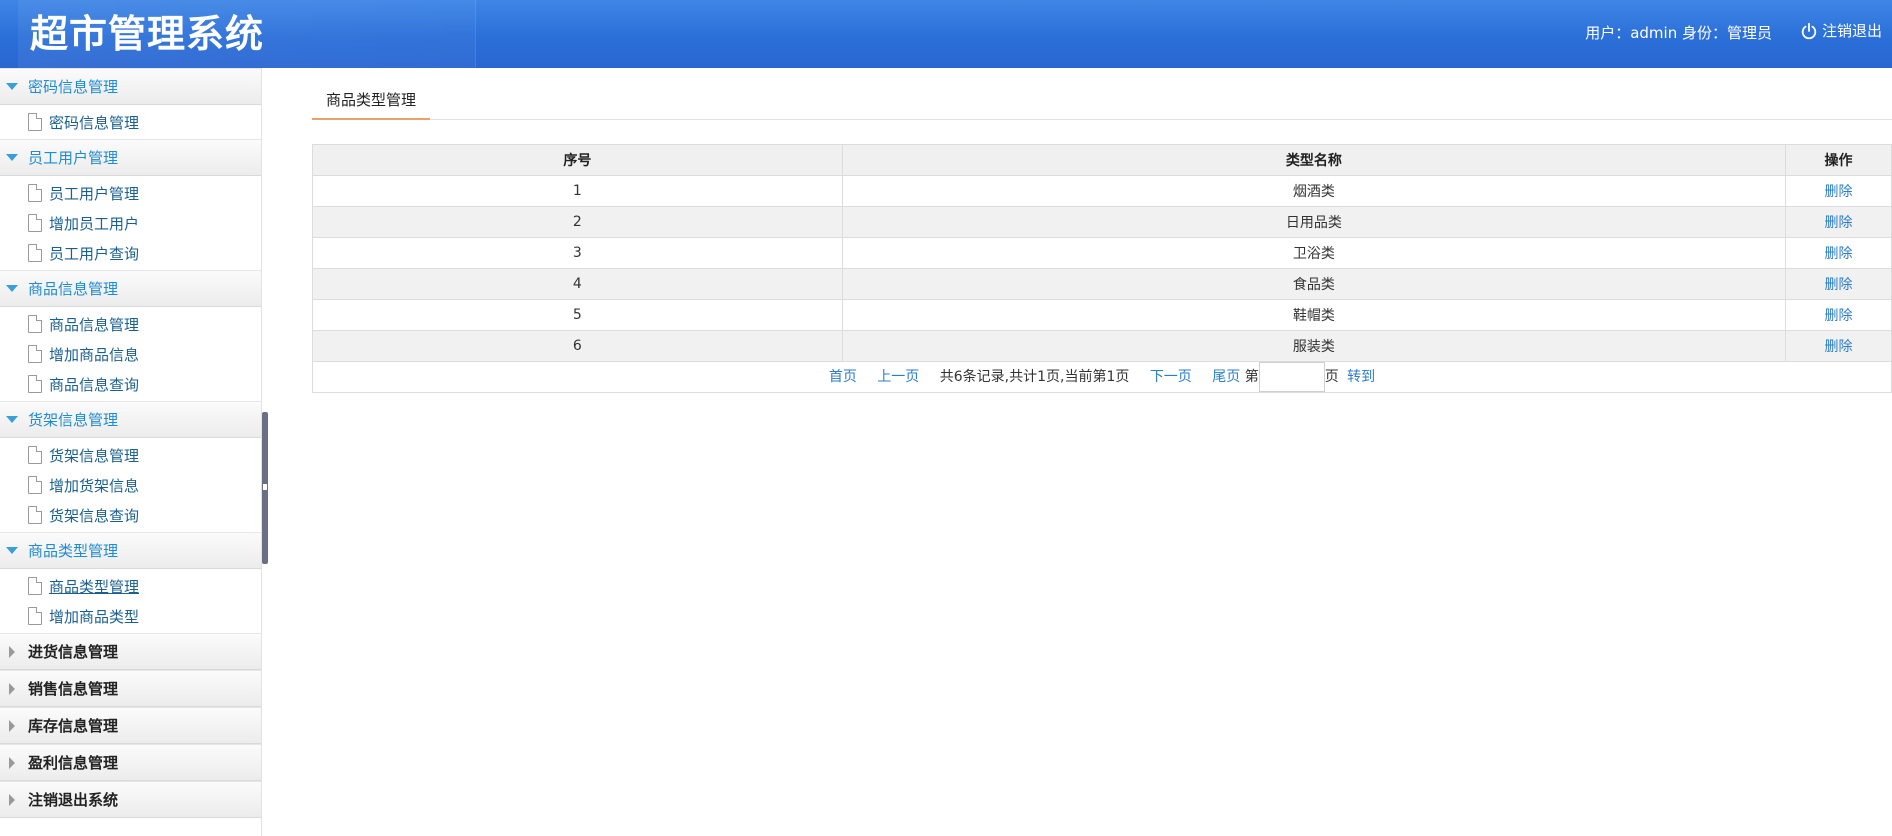  What do you see at coordinates (130, 86) in the screenshot?
I see `sidebar-group-header: 密码信息管理` at bounding box center [130, 86].